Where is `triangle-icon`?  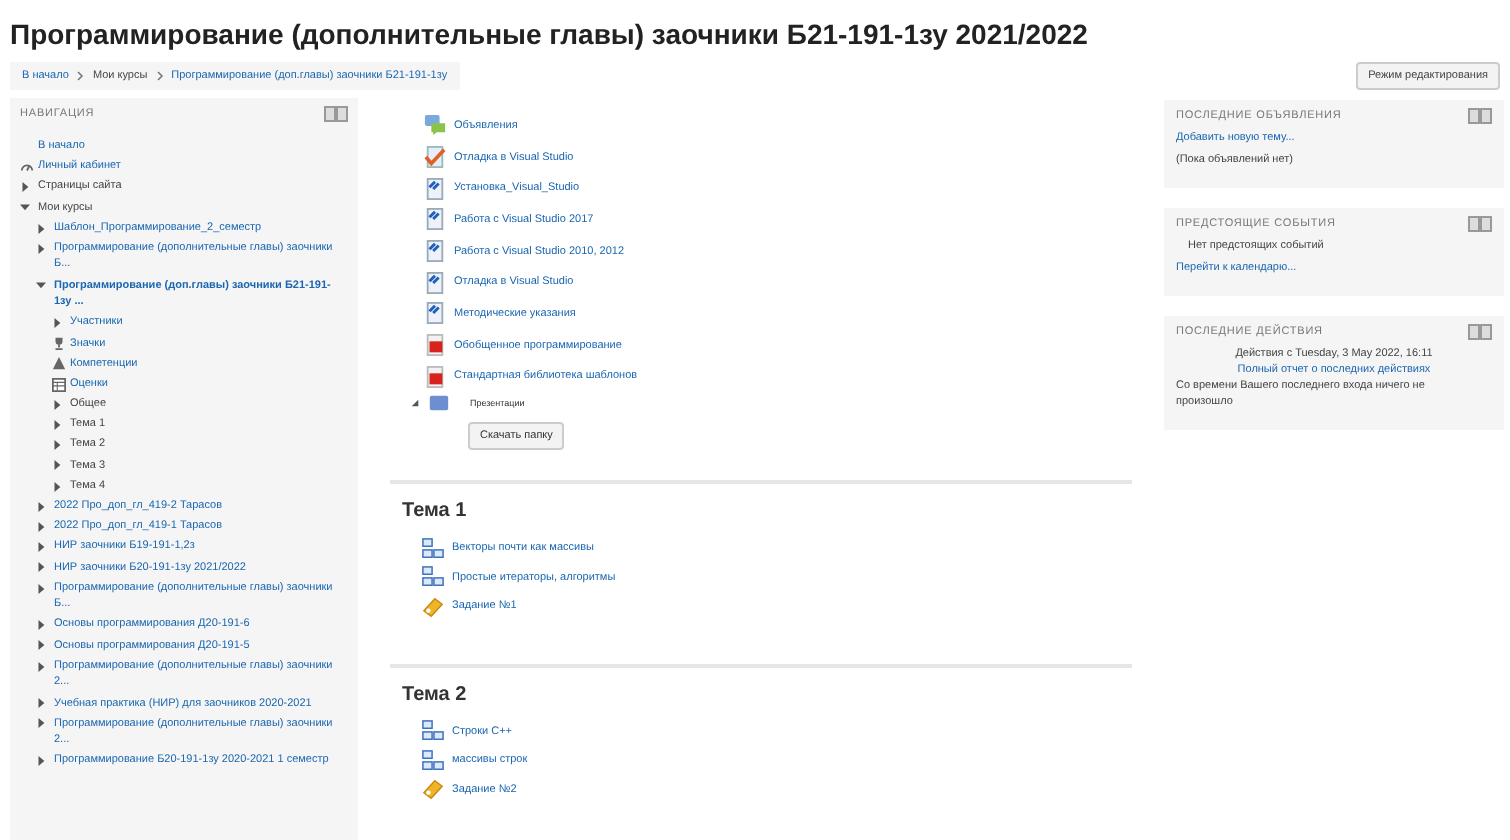 triangle-icon is located at coordinates (59, 363).